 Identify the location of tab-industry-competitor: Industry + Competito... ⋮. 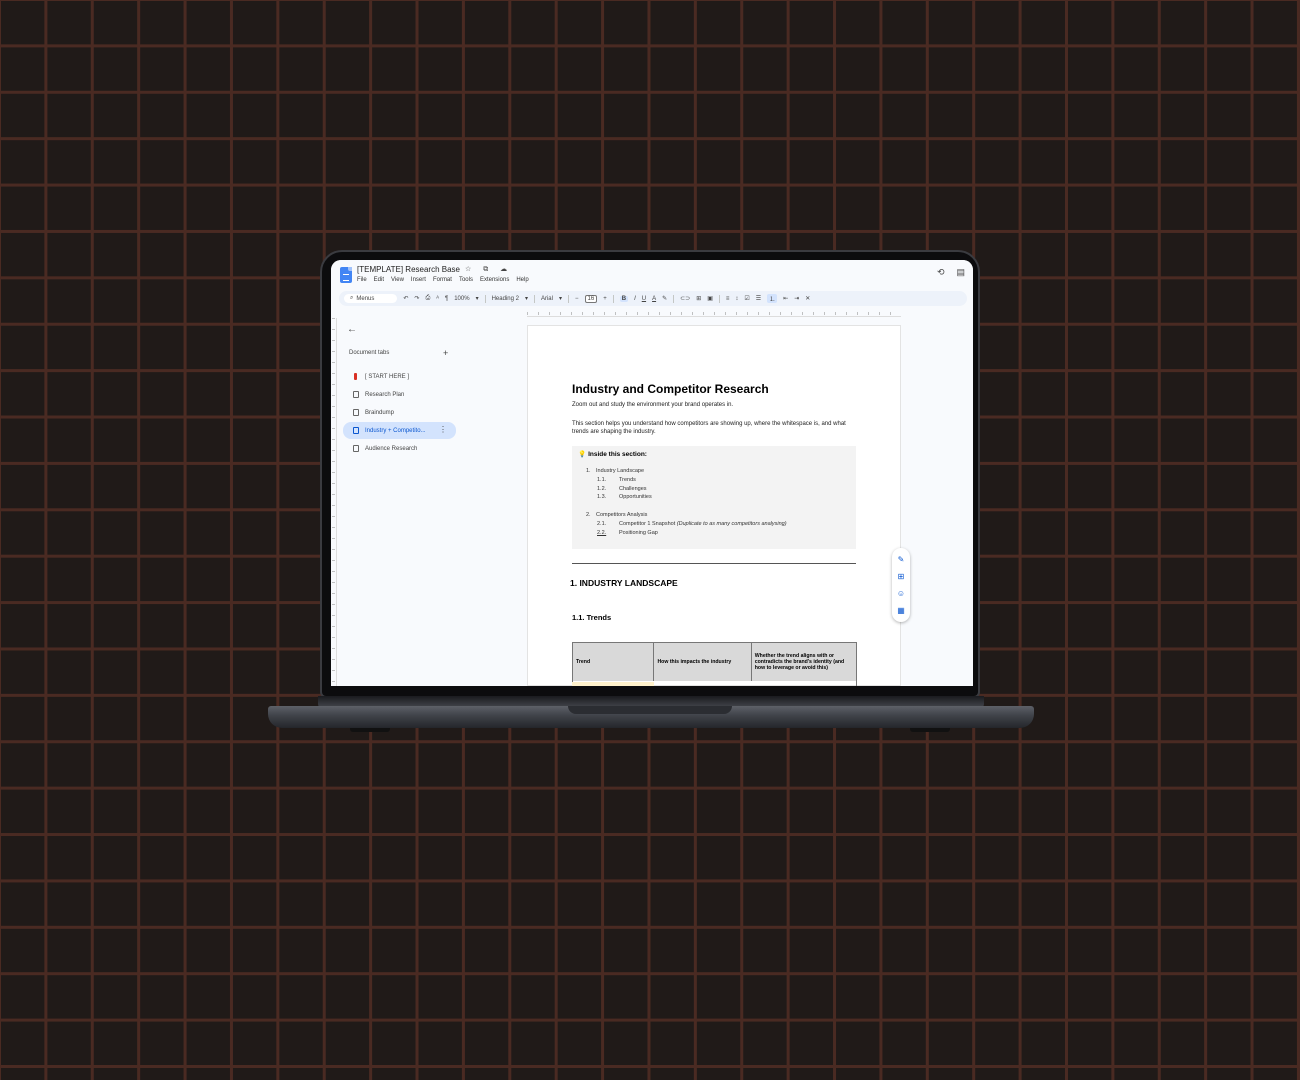
(399, 430).